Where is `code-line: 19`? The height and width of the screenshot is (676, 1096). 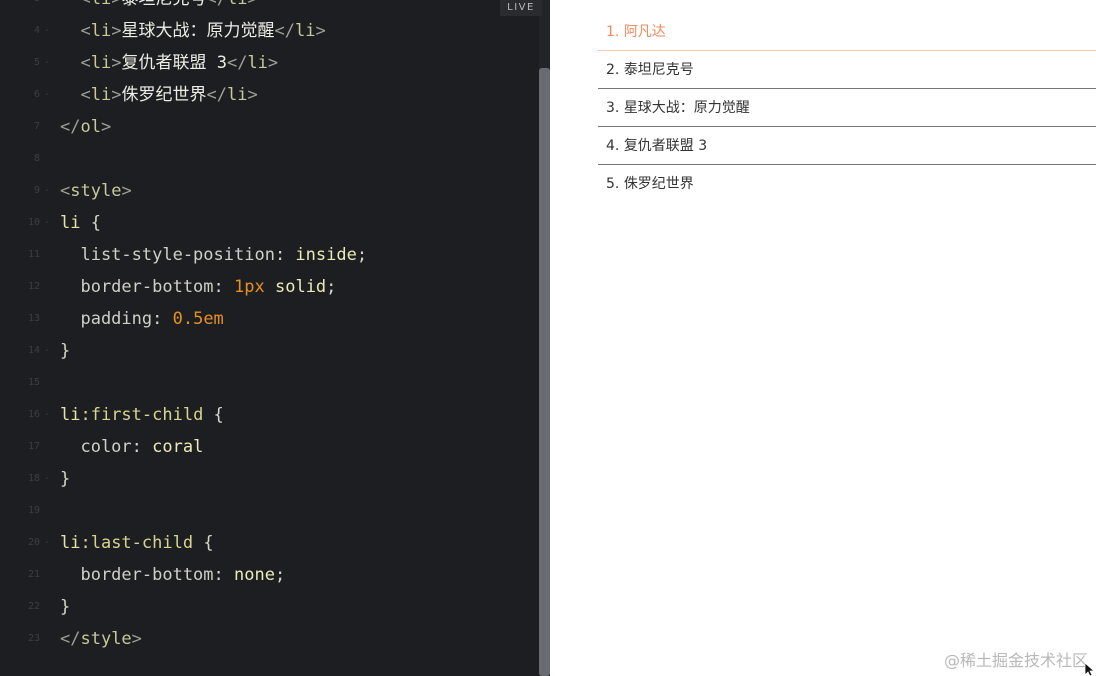 code-line: 19 is located at coordinates (270, 511).